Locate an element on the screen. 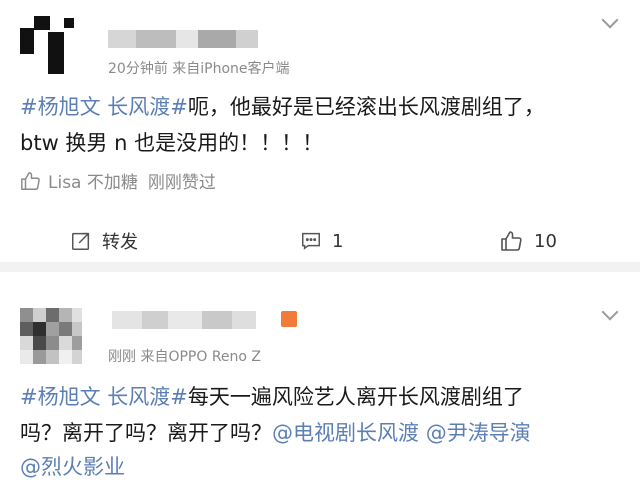 The height and width of the screenshot is (489, 640). liked-by-row: Lisa 不加糖 刚刚赞过 is located at coordinates (118, 180).